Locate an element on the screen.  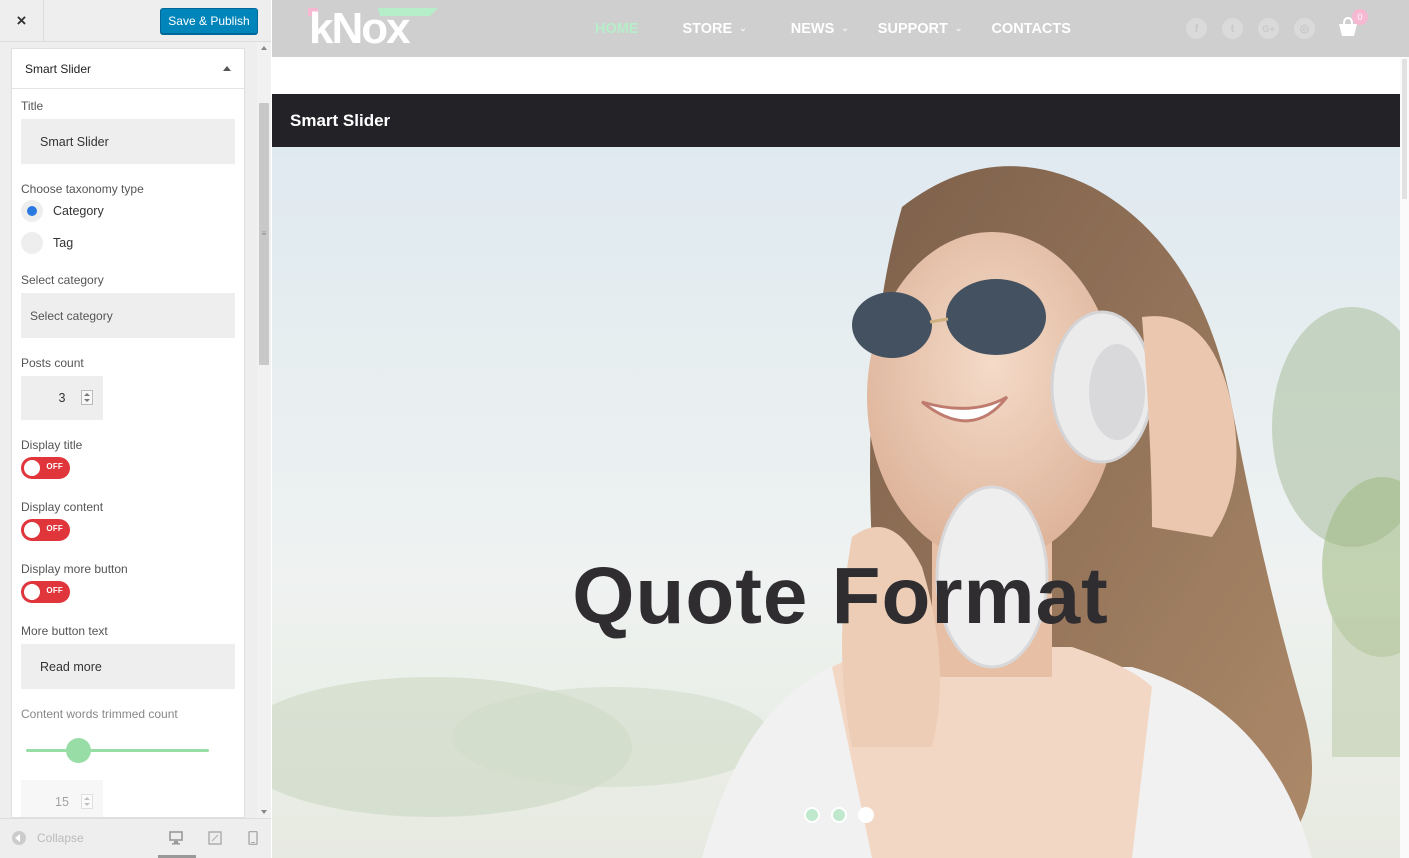
widget-section-title: Smart Slider is located at coordinates (58, 68).